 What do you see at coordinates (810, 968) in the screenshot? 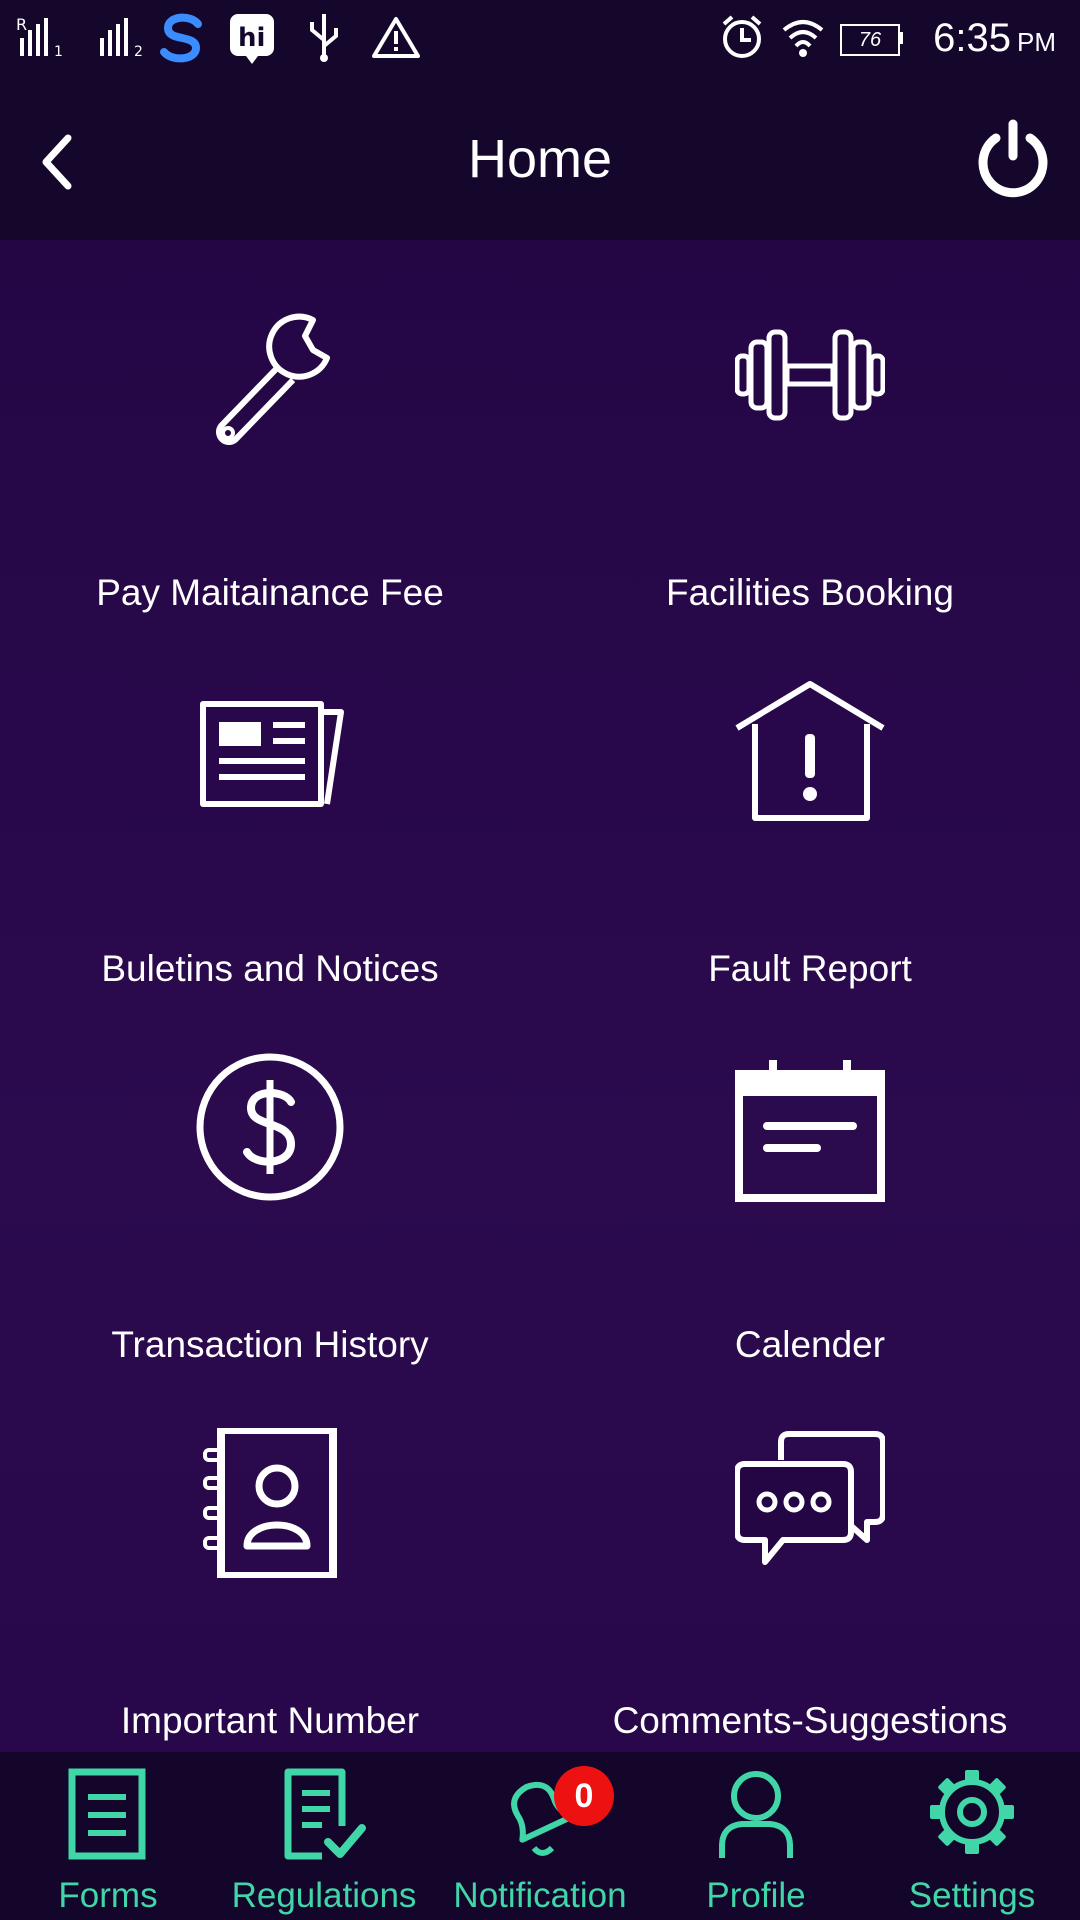
I see `tile-label: Fault Report` at bounding box center [810, 968].